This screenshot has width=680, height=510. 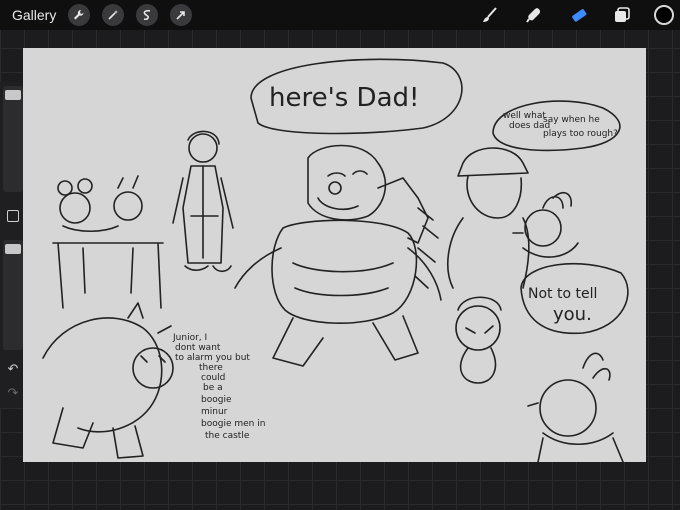 I want to click on question-line-4: plays too rough?, so click(x=580, y=134).